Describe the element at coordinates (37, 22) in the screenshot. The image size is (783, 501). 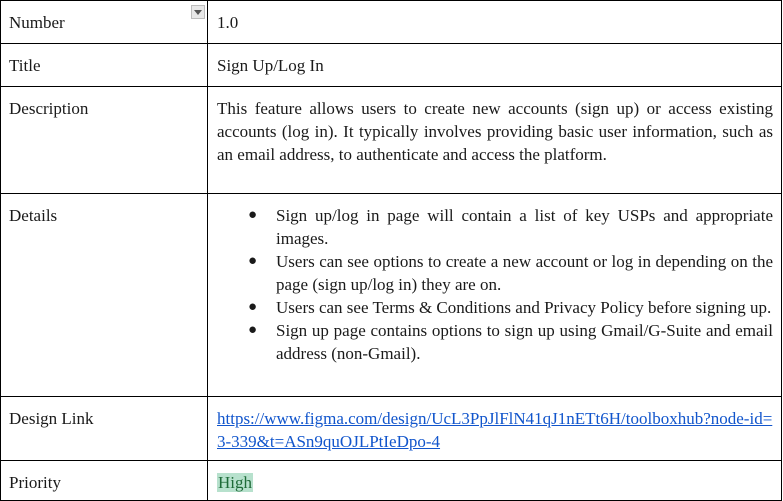
I see `number-label: Number` at that location.